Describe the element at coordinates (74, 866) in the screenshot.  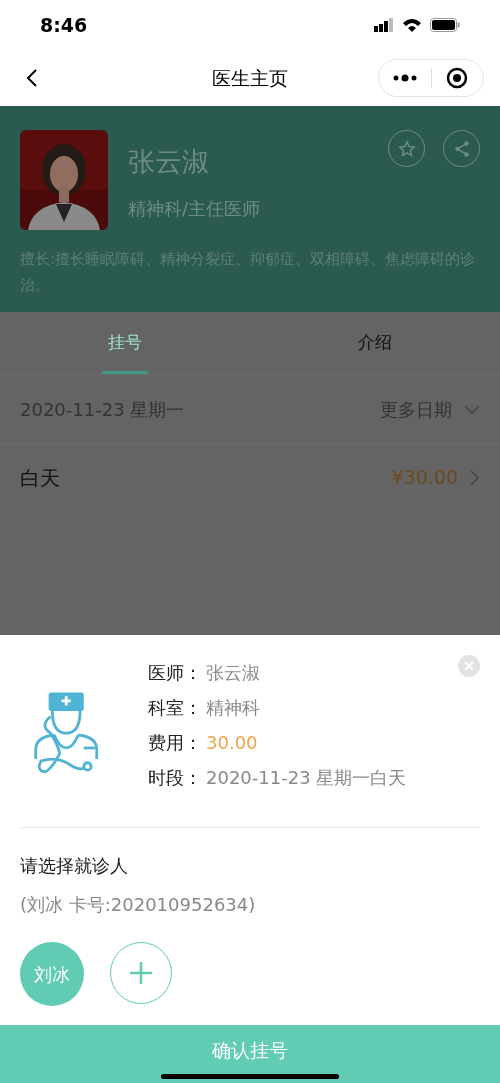
I see `patient-prompt: 请选择就诊人` at that location.